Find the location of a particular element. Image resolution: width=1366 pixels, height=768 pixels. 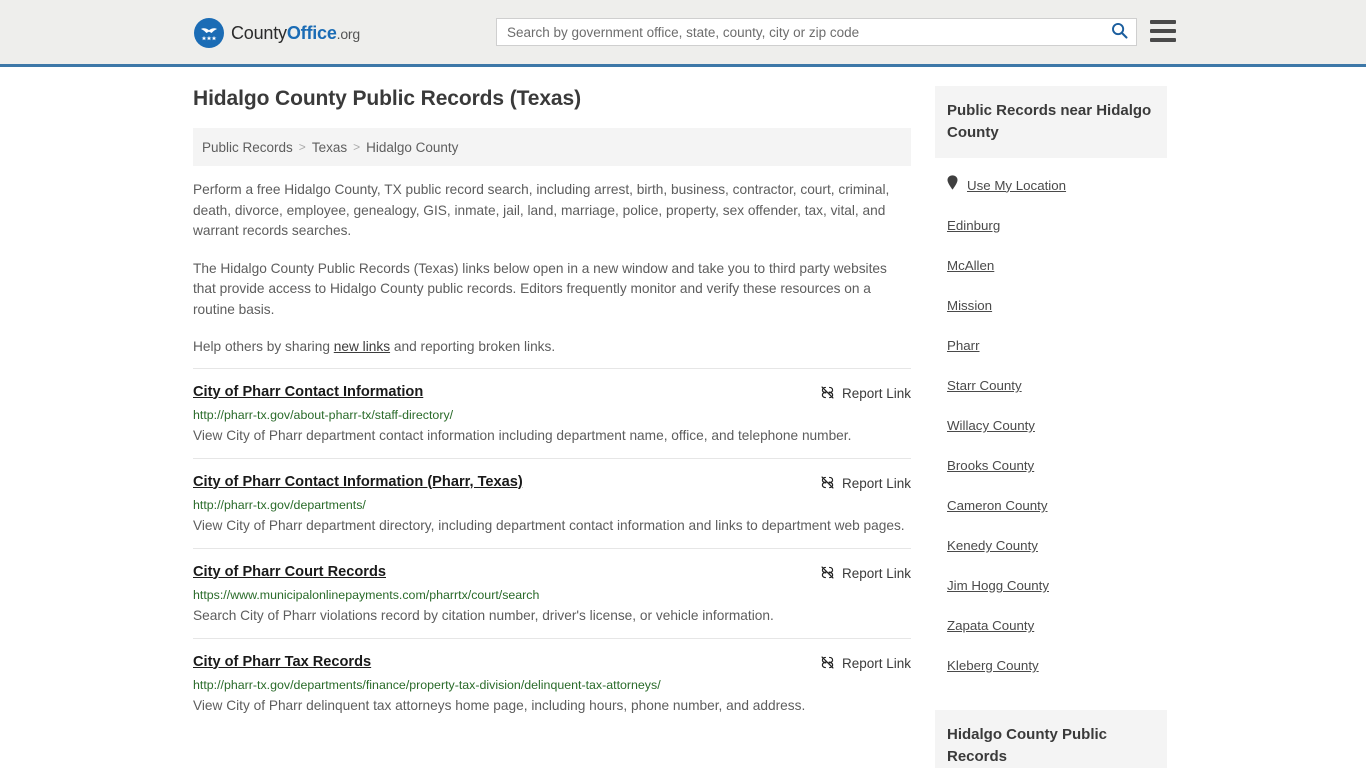

sidebar-item: Willacy County is located at coordinates (991, 425).